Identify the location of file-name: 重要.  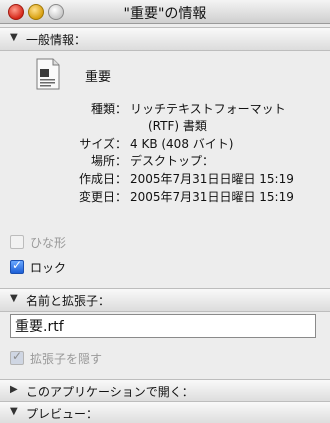
(98, 77).